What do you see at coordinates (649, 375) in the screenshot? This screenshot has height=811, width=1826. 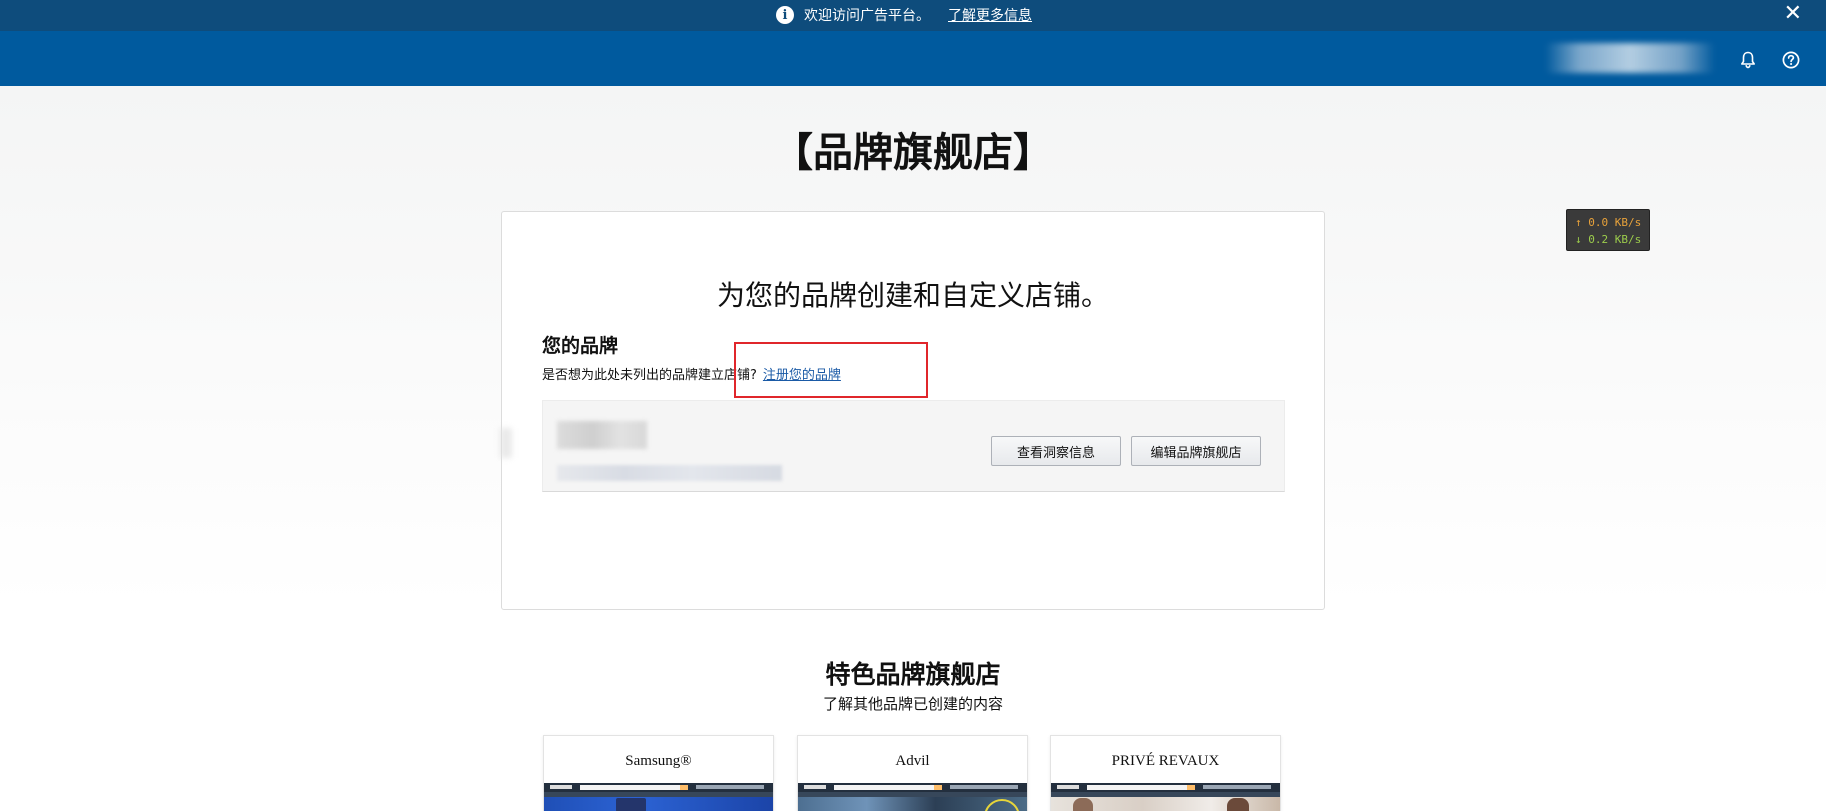 I see `register-prompt-text: 是否想为此处未列出的品牌建立店铺?` at bounding box center [649, 375].